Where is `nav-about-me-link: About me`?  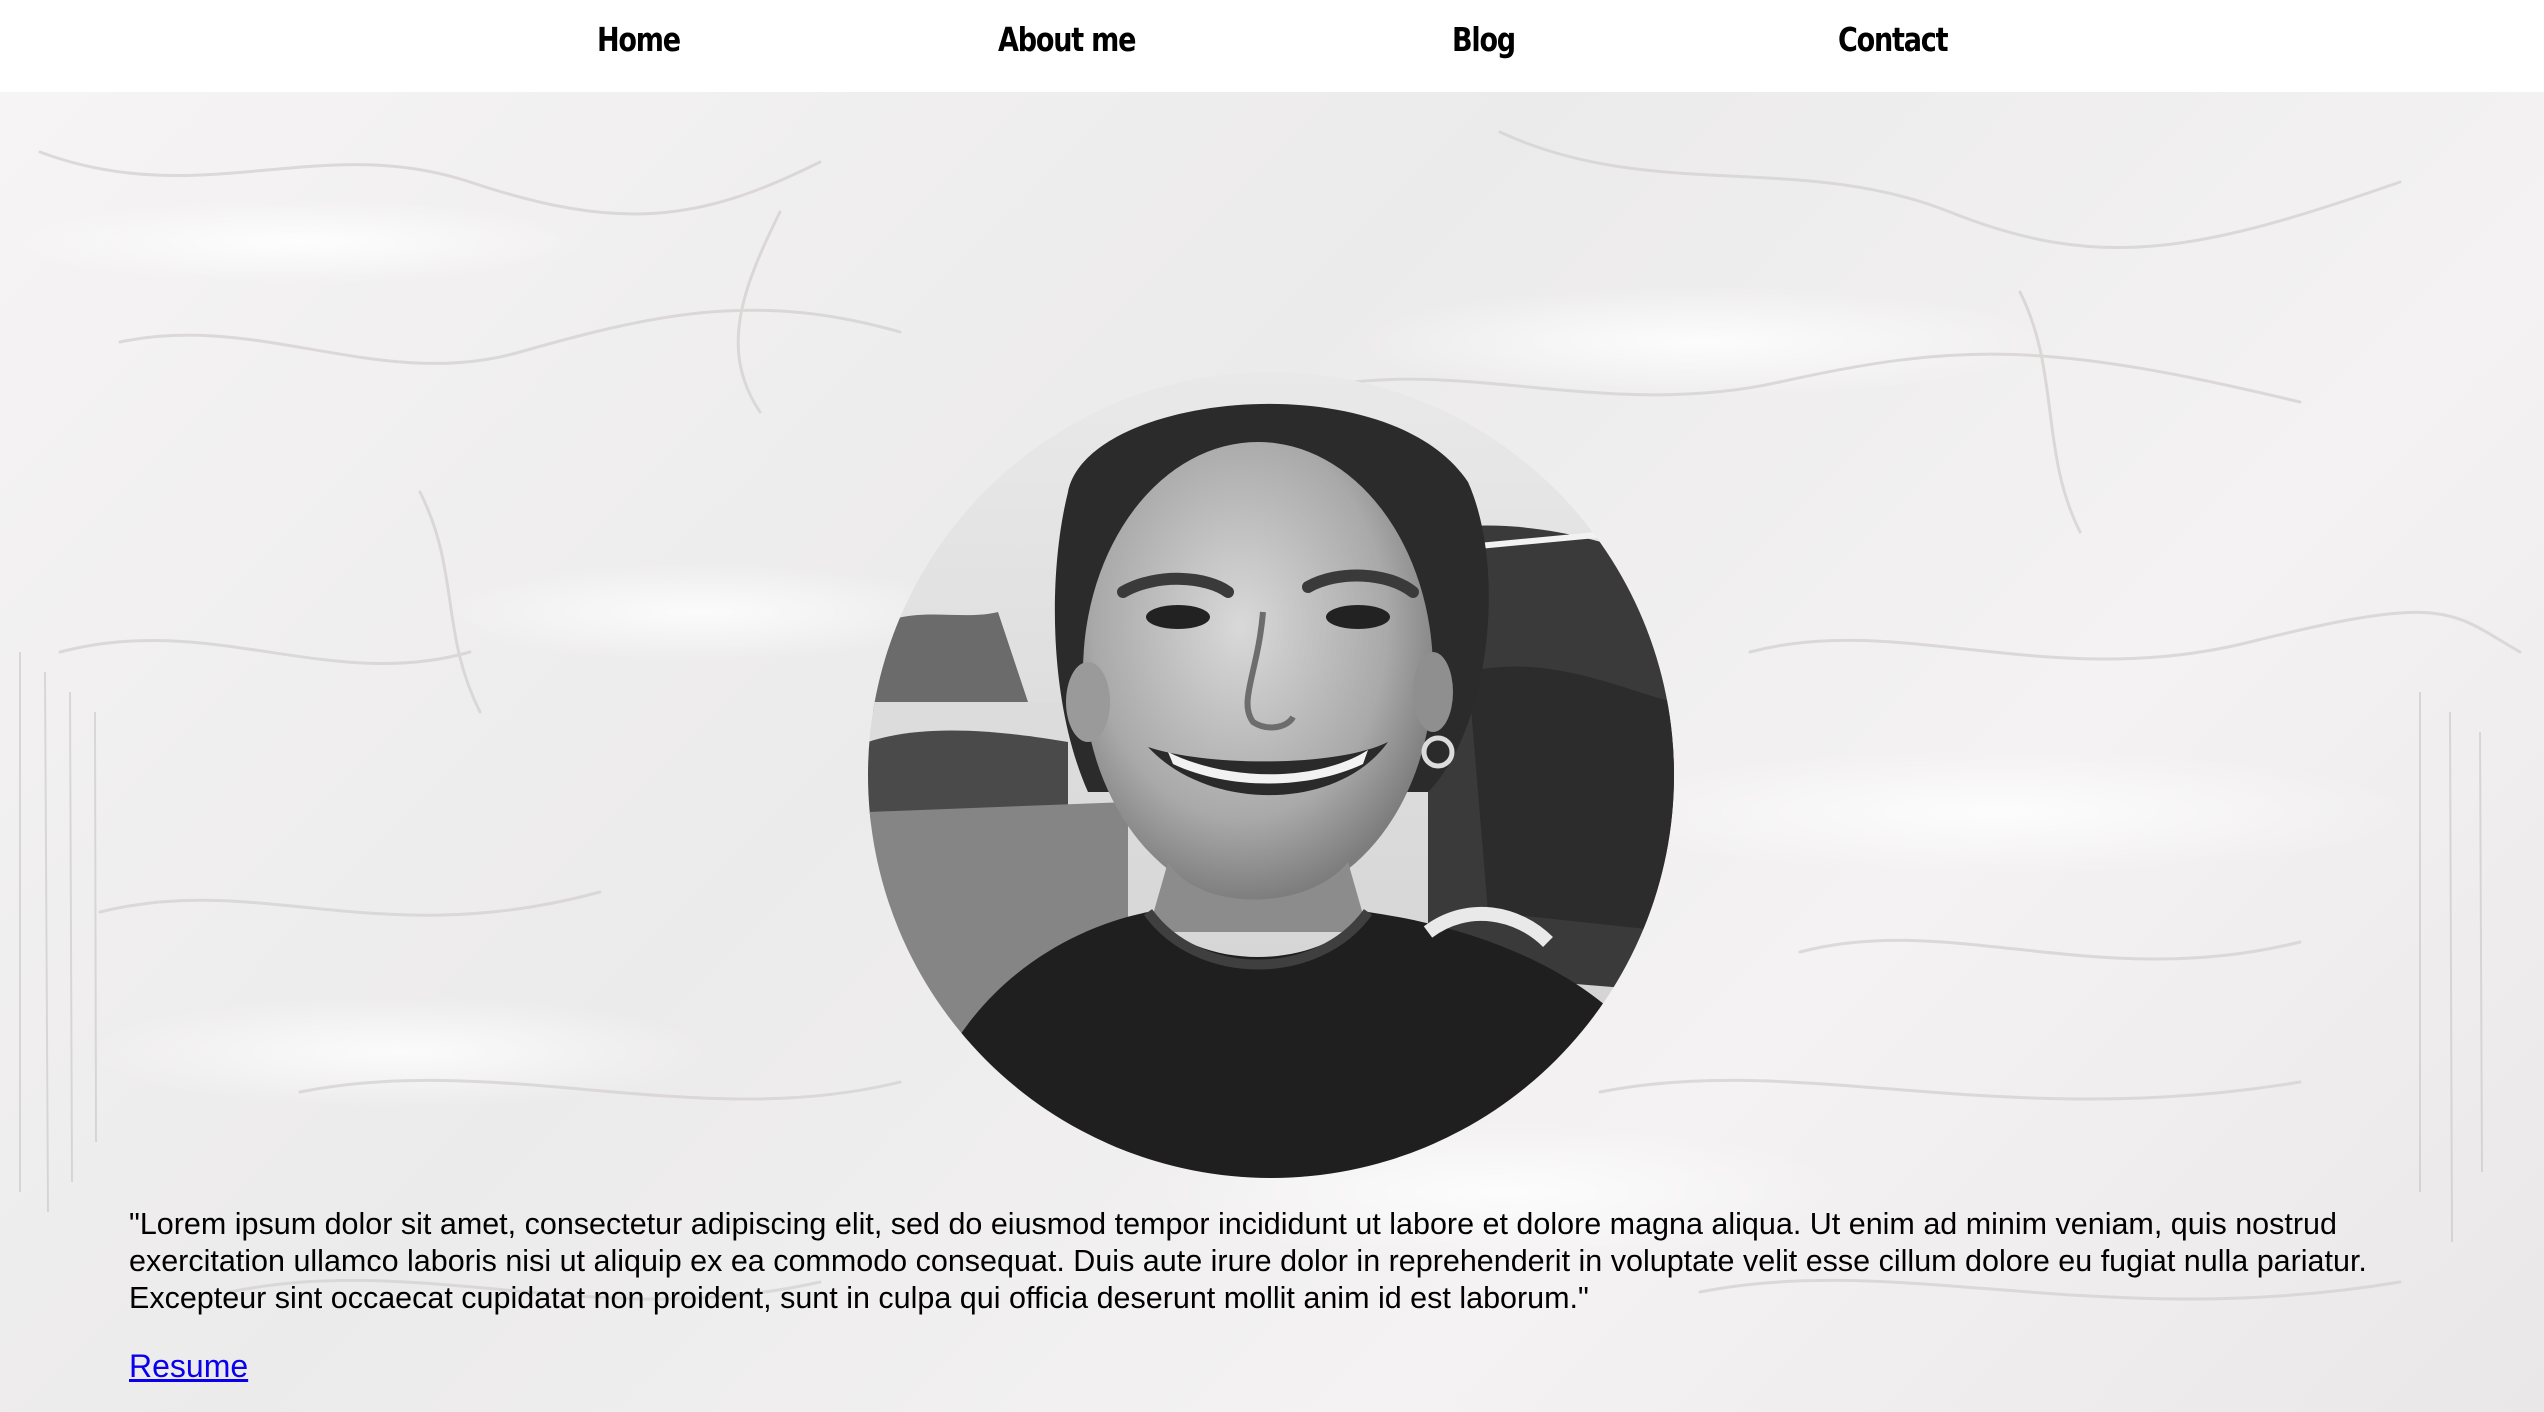
nav-about-me-link: About me is located at coordinates (1067, 39).